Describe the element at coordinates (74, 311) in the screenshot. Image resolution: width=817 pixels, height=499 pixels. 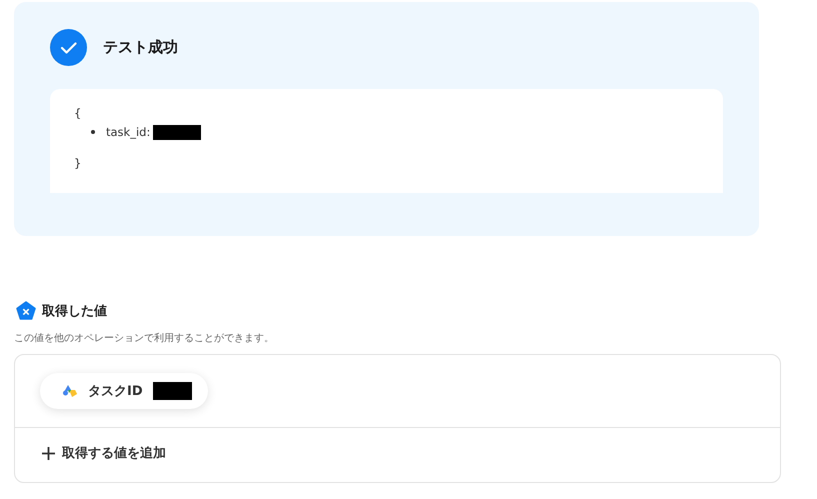
I see `section-title: 取得した値` at that location.